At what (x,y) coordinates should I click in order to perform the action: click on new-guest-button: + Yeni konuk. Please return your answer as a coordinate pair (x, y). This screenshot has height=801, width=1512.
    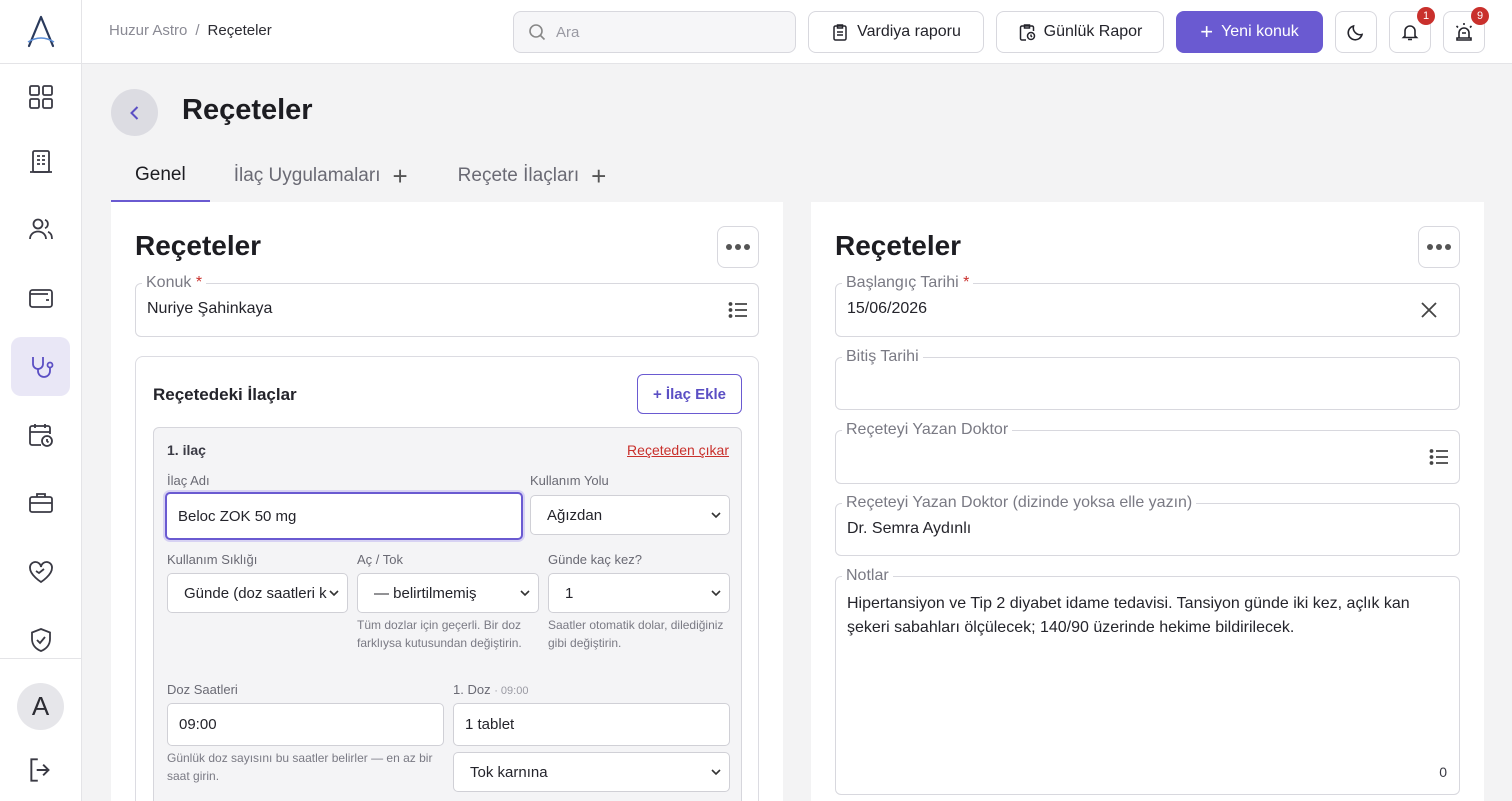
    Looking at the image, I should click on (1249, 32).